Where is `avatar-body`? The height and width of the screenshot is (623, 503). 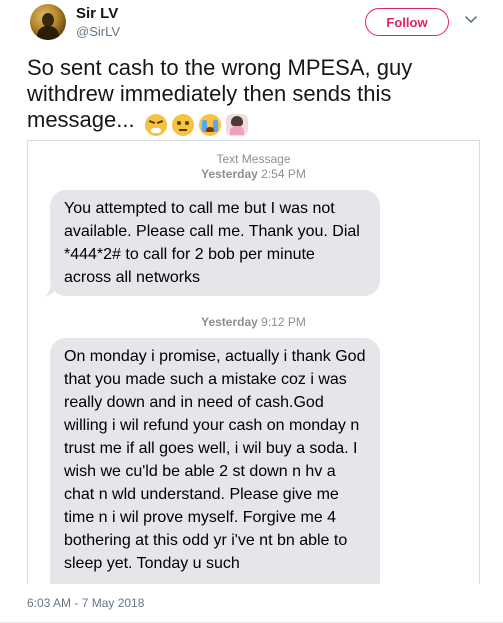 avatar-body is located at coordinates (48, 33).